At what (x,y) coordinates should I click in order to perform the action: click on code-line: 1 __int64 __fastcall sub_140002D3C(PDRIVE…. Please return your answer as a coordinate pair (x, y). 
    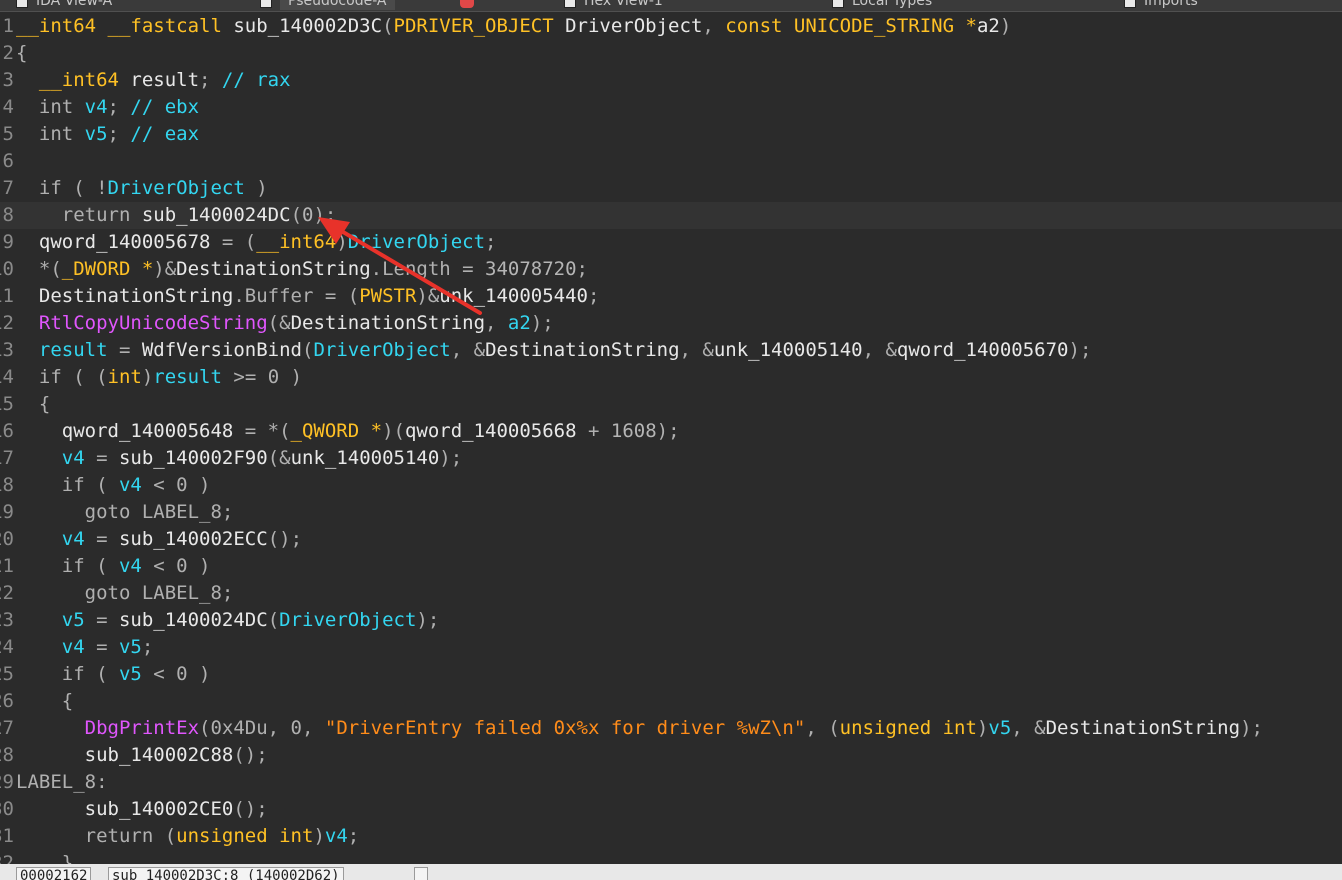
    Looking at the image, I should click on (671, 26).